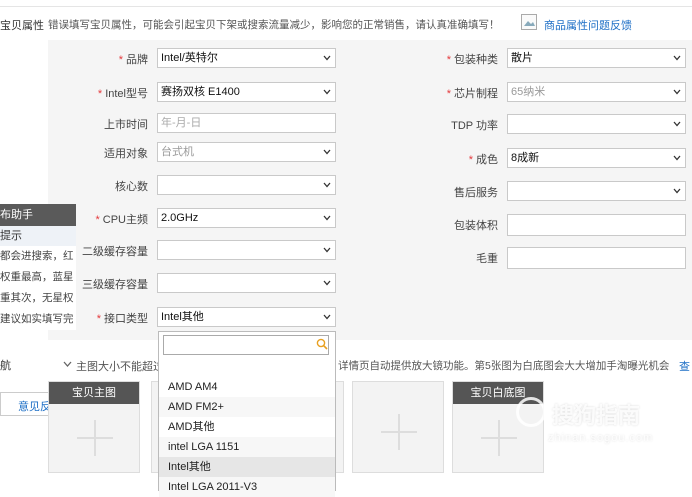 The width and height of the screenshot is (692, 497). What do you see at coordinates (247, 427) in the screenshot?
I see `dropdown-option: AMD其他` at bounding box center [247, 427].